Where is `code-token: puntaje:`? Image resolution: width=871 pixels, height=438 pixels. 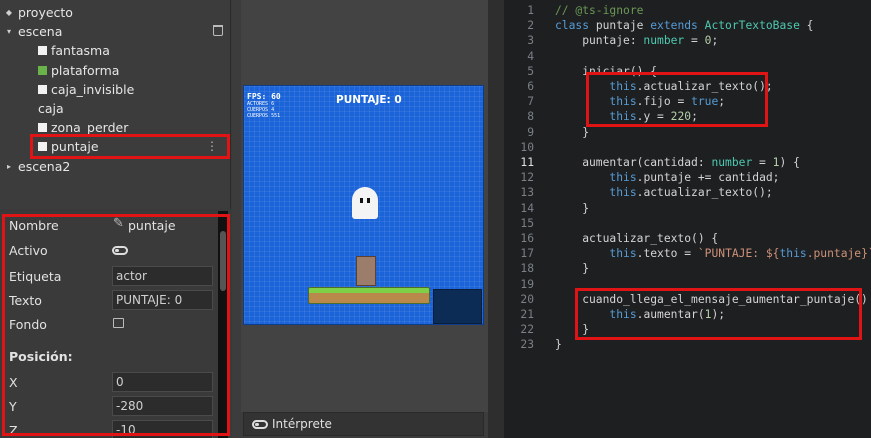 code-token: puntaje: is located at coordinates (599, 41).